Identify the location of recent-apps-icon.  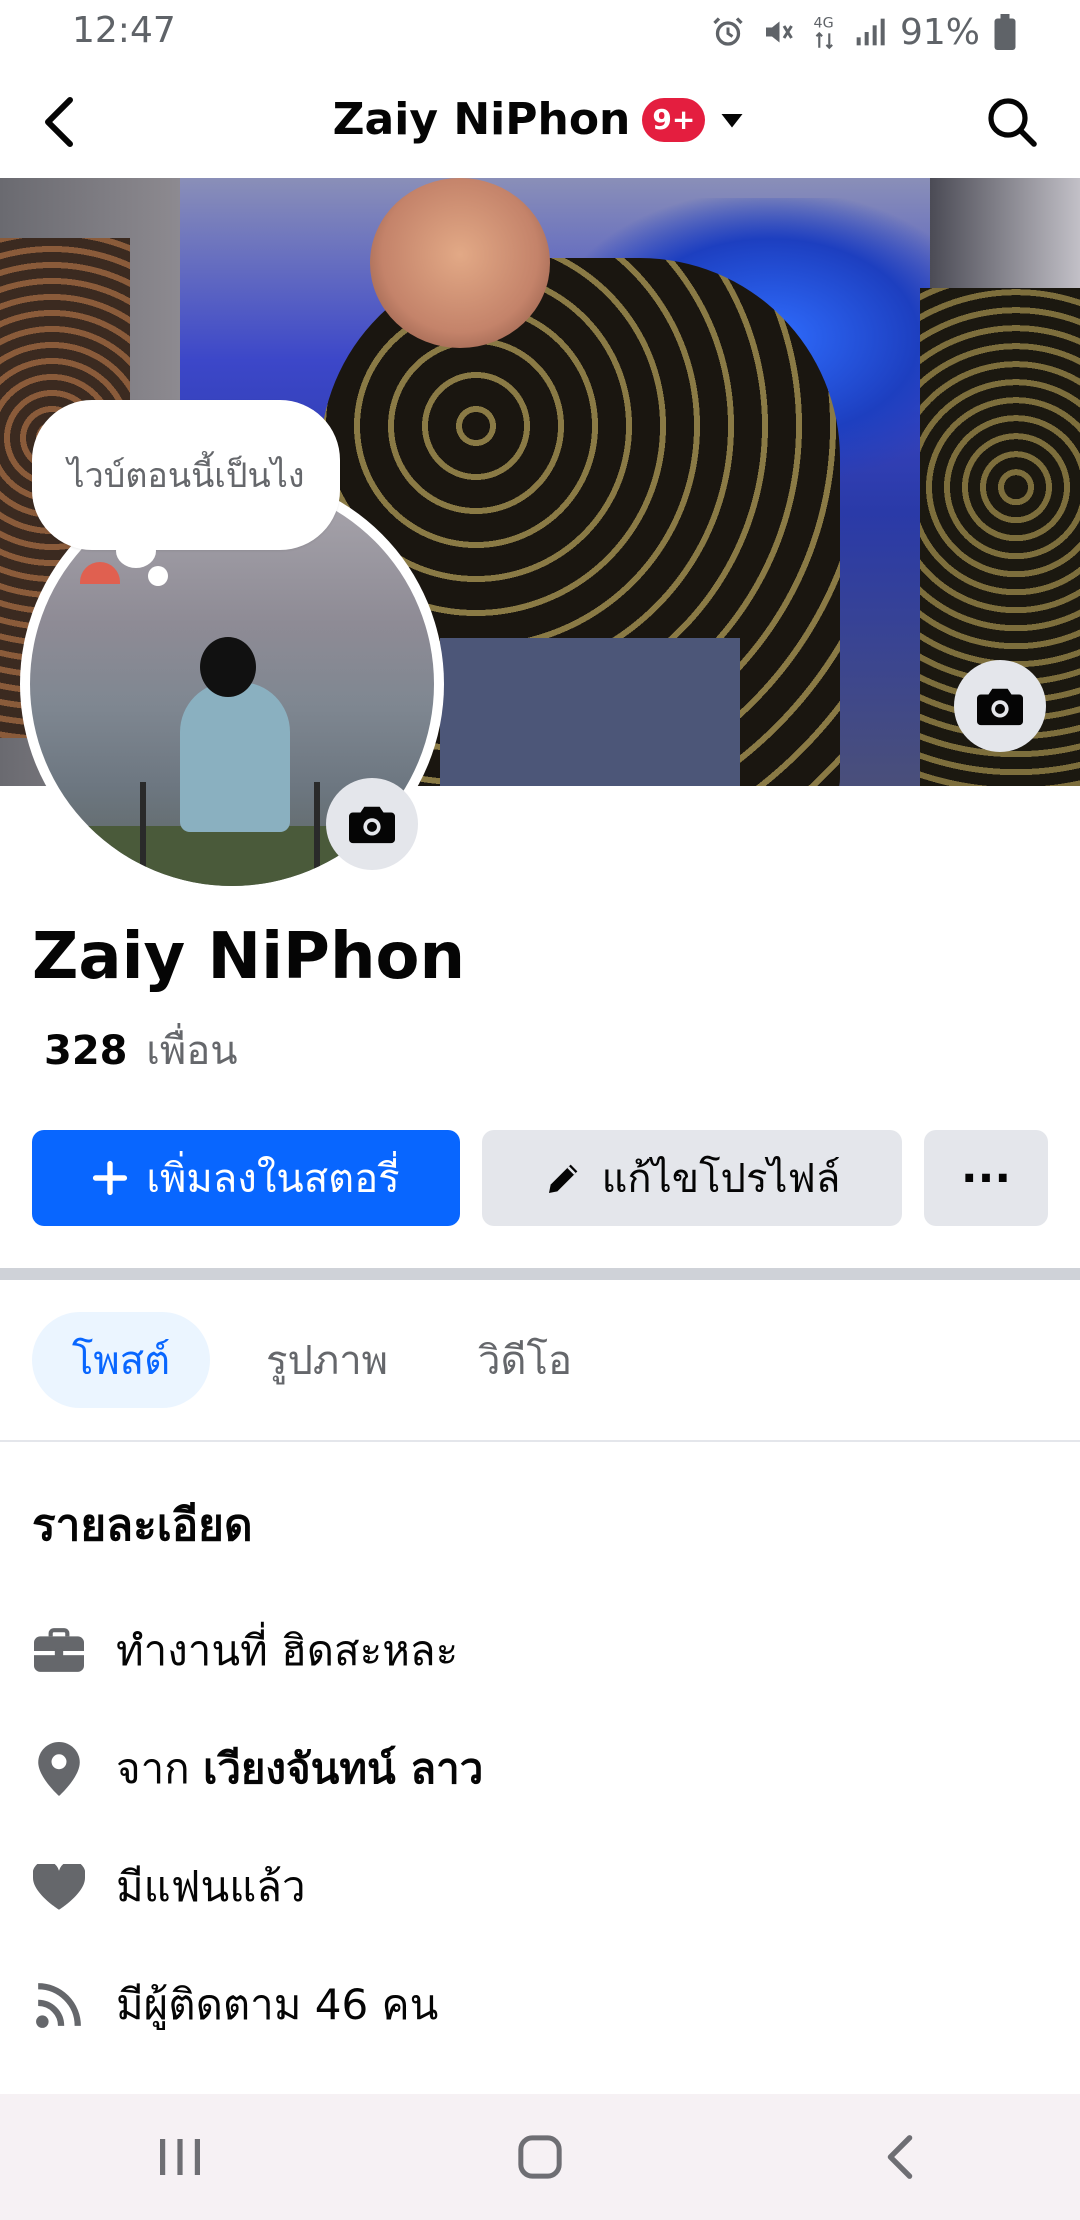
(180, 2157).